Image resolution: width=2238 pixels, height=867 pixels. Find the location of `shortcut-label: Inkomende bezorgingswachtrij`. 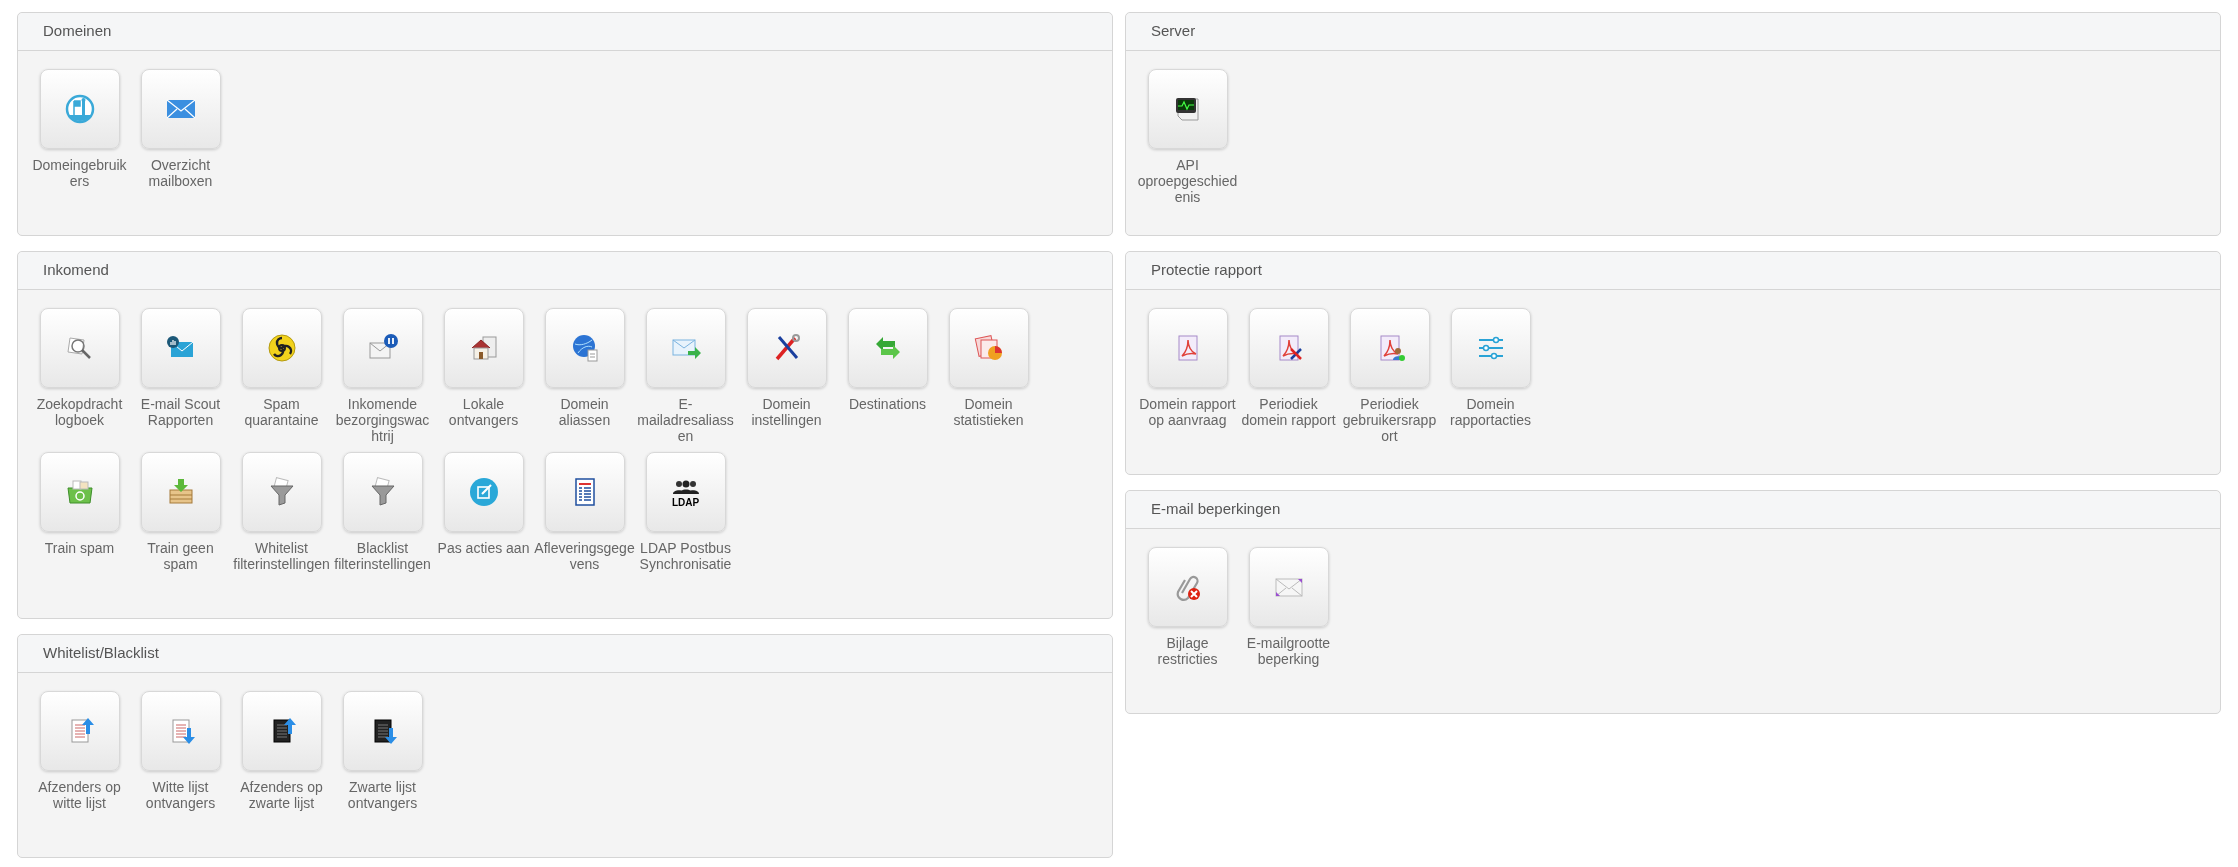

shortcut-label: Inkomende bezorgingswachtrij is located at coordinates (382, 420).